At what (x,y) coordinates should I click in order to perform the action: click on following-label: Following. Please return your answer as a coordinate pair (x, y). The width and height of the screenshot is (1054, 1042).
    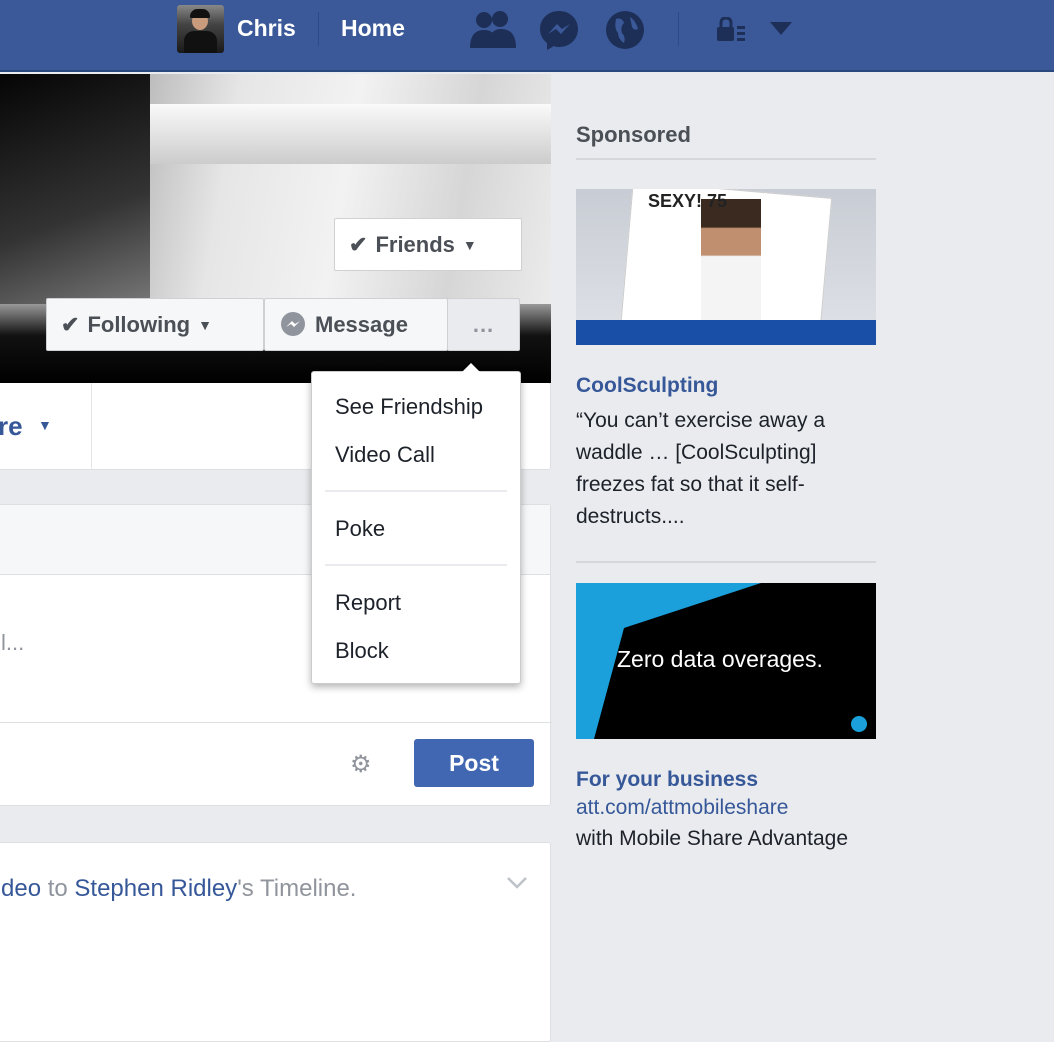
    Looking at the image, I should click on (139, 324).